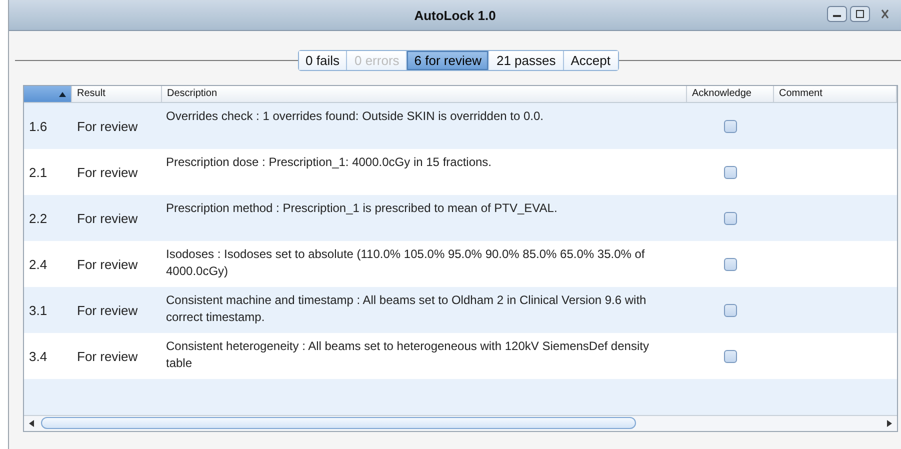 This screenshot has height=449, width=901. What do you see at coordinates (31, 423) in the screenshot?
I see `scroll-left-icon` at bounding box center [31, 423].